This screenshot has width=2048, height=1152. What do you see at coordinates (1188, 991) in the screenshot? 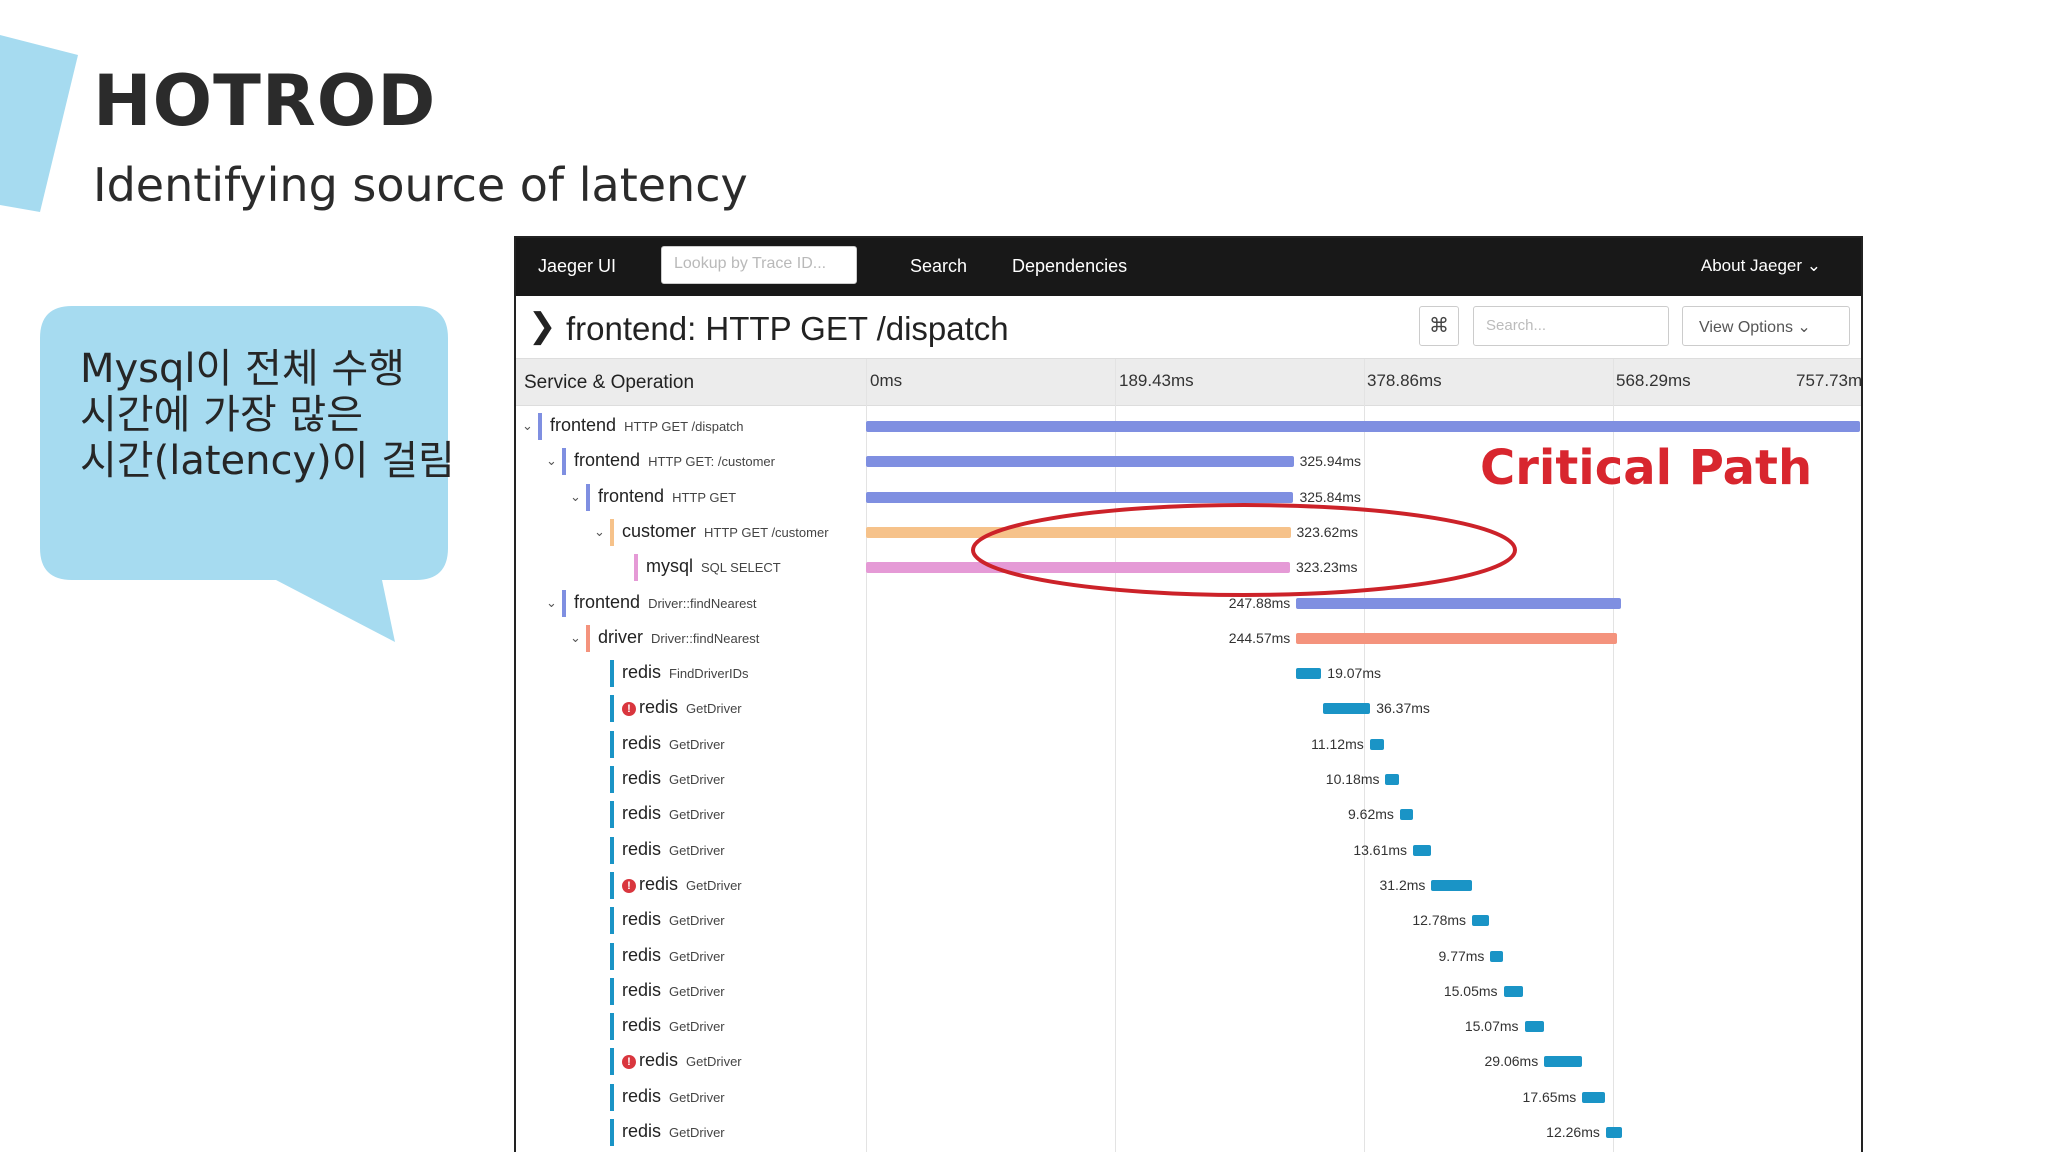
I see `span-row: redis GetDriver 15.05ms` at bounding box center [1188, 991].